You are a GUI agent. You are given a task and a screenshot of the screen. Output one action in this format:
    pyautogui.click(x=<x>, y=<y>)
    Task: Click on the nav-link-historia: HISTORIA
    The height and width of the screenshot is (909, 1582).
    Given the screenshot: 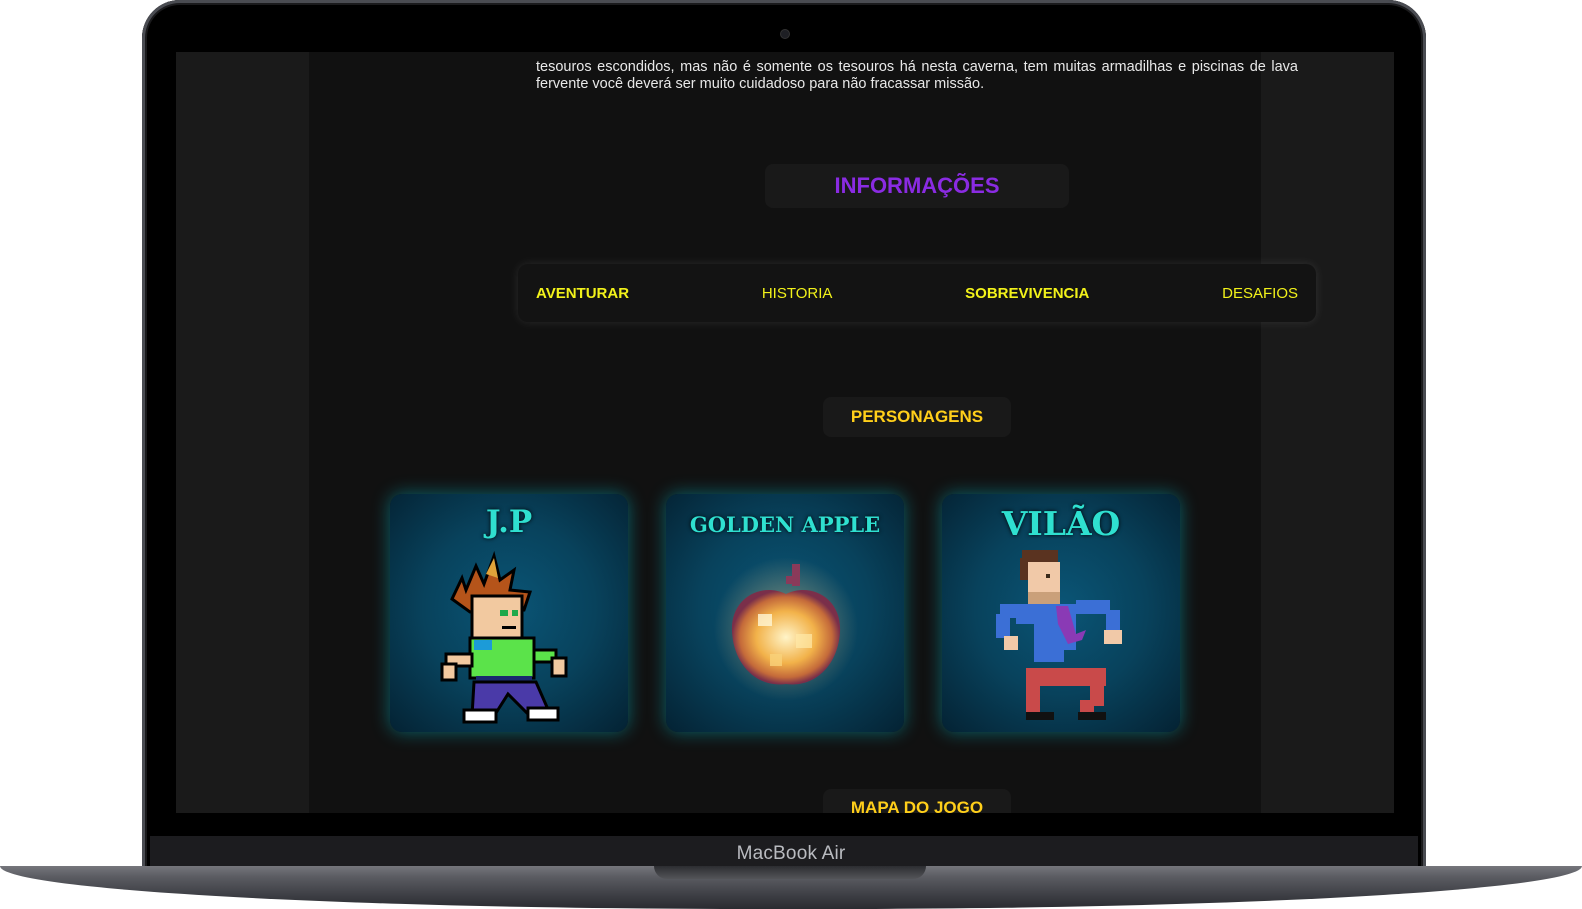 What is the action you would take?
    pyautogui.click(x=797, y=293)
    